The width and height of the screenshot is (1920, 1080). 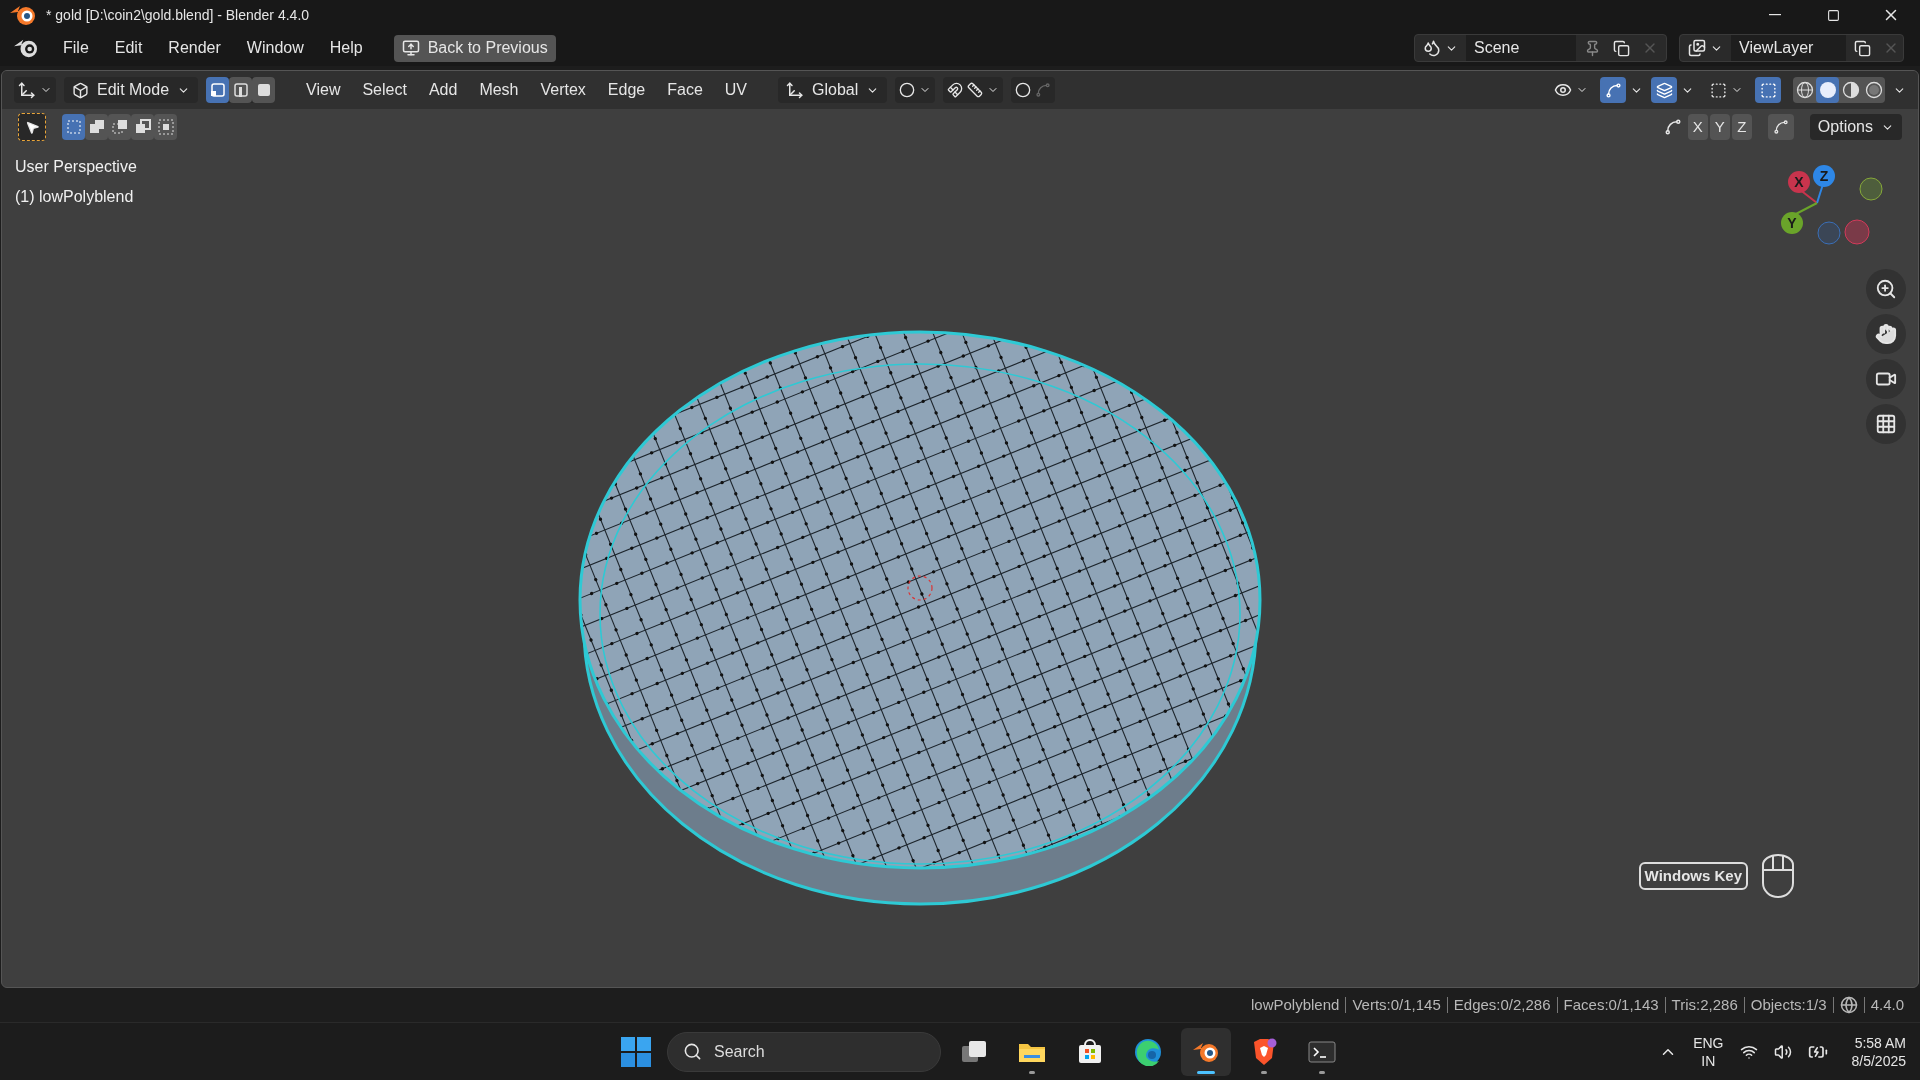 What do you see at coordinates (1855, 127) in the screenshot?
I see `options-dropdown: Options` at bounding box center [1855, 127].